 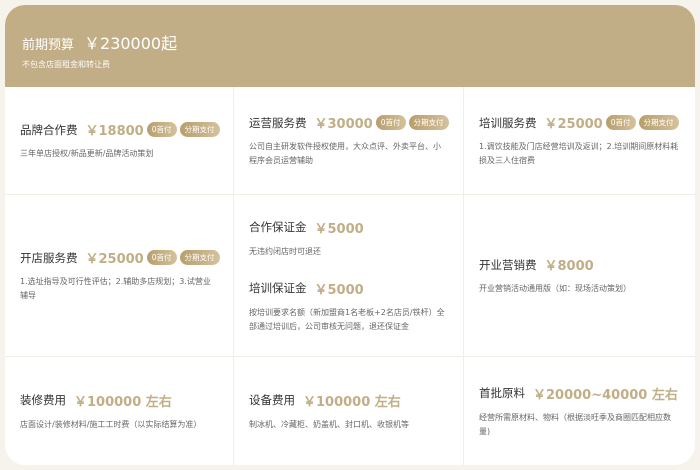 I want to click on fee-price: ￥8000, so click(x=569, y=266).